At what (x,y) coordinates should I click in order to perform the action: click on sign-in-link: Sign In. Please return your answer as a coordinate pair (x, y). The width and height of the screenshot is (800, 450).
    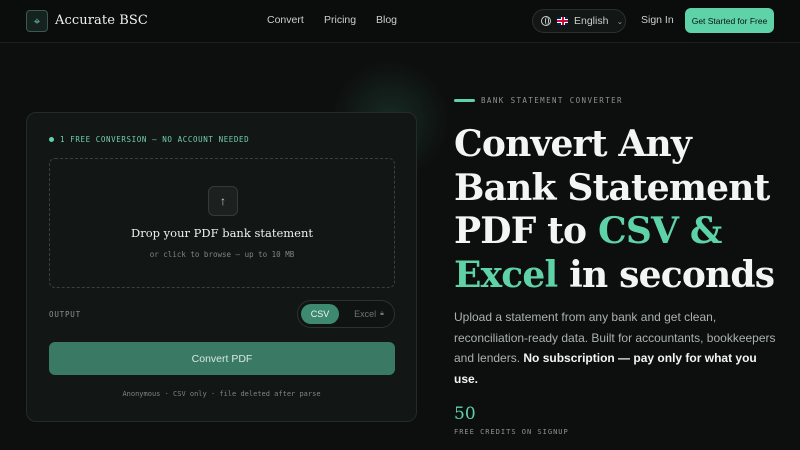
    Looking at the image, I should click on (657, 20).